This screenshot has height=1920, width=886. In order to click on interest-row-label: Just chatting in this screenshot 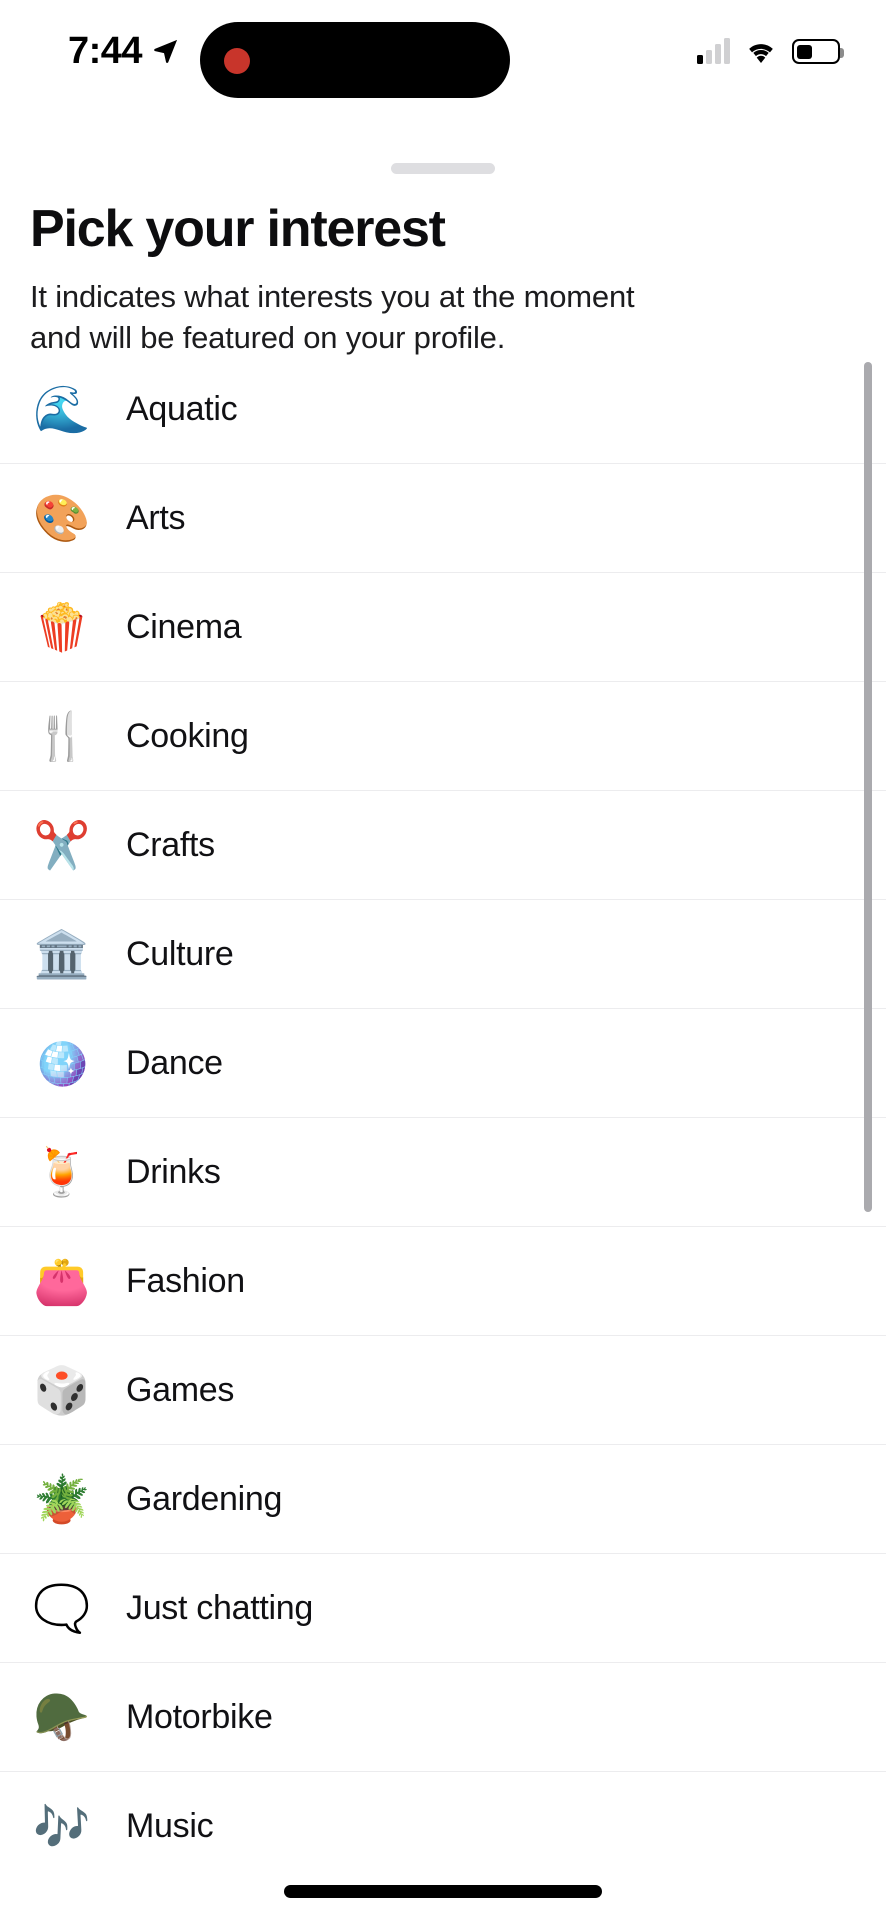, I will do `click(219, 1607)`.